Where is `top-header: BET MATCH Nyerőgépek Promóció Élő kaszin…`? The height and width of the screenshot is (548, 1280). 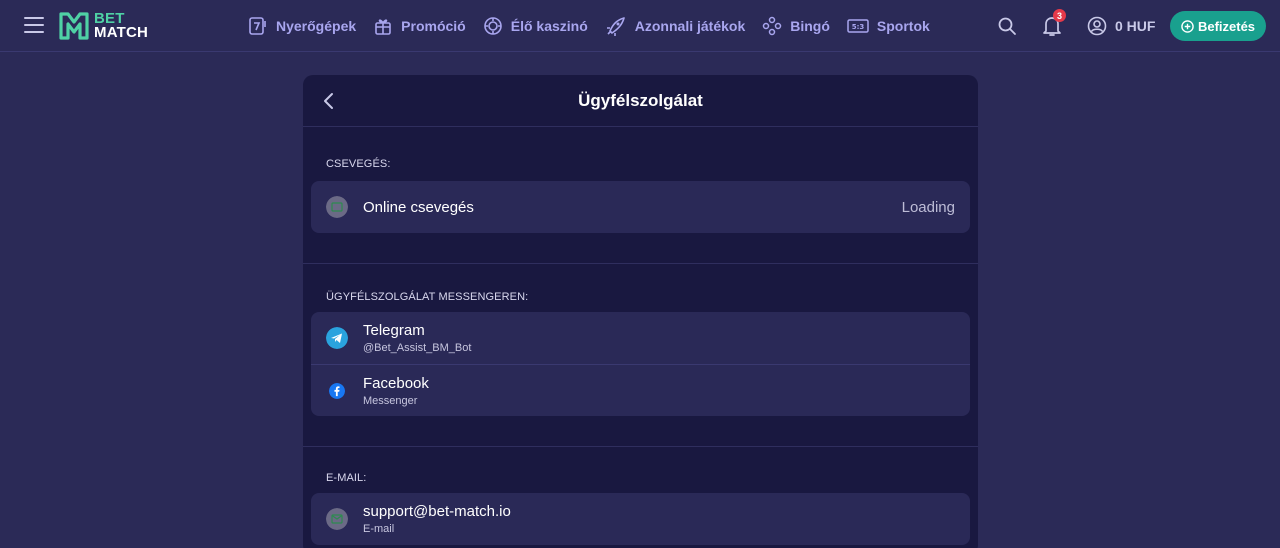 top-header: BET MATCH Nyerőgépek Promóció Élő kaszin… is located at coordinates (640, 26).